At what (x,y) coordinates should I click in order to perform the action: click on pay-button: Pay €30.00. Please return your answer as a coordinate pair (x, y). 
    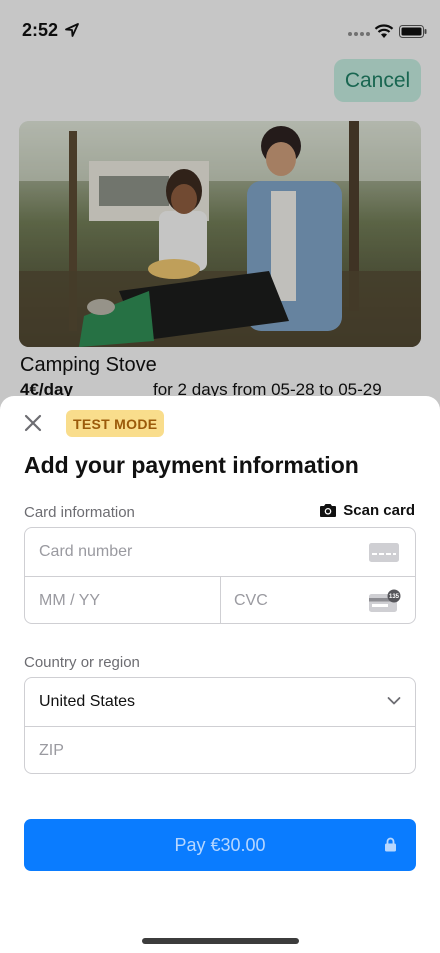
    Looking at the image, I should click on (220, 845).